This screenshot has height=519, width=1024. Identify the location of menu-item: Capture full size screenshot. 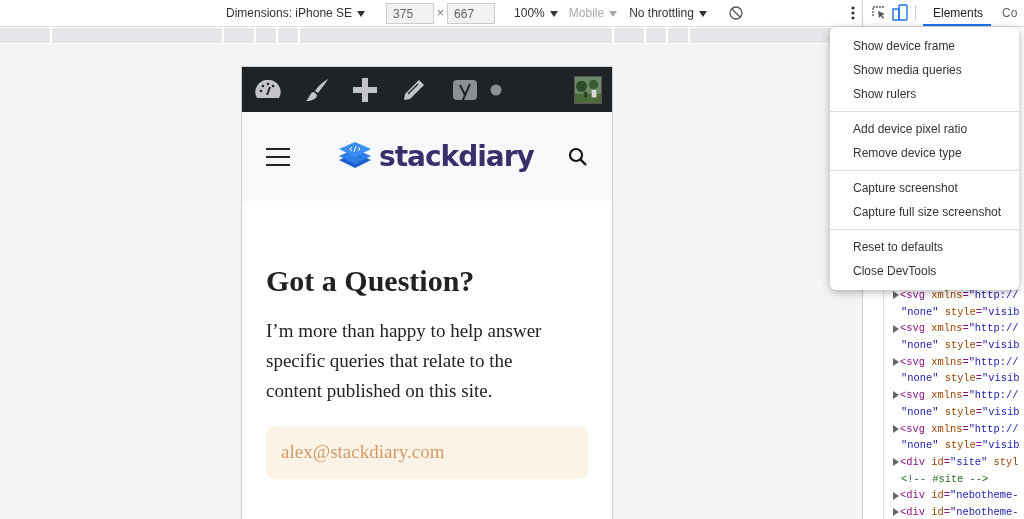
(924, 212).